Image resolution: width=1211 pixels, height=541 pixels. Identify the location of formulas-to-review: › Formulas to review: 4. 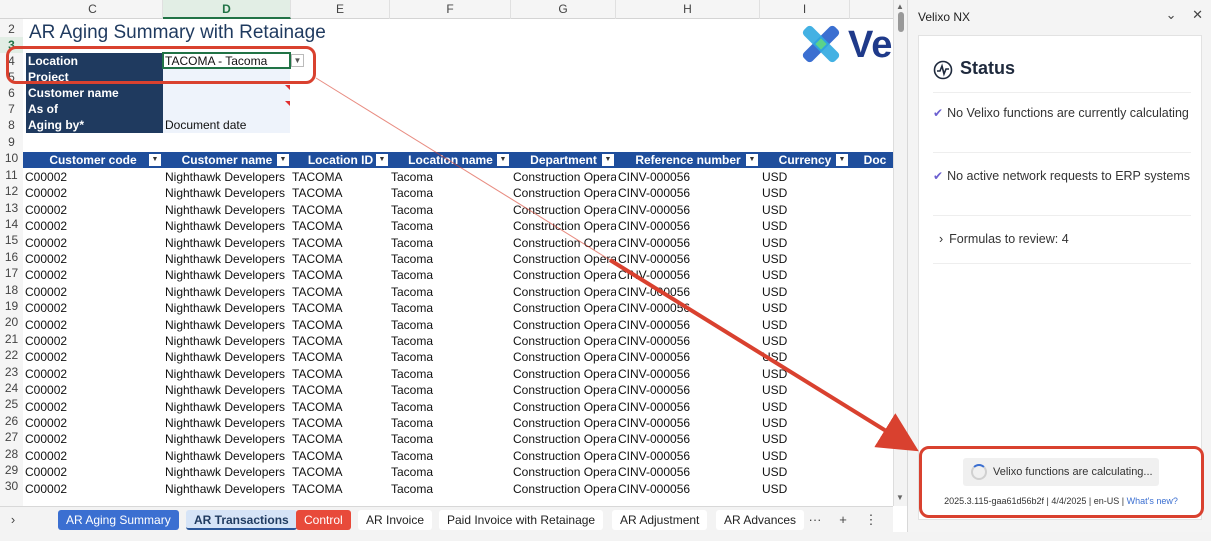
(1004, 239).